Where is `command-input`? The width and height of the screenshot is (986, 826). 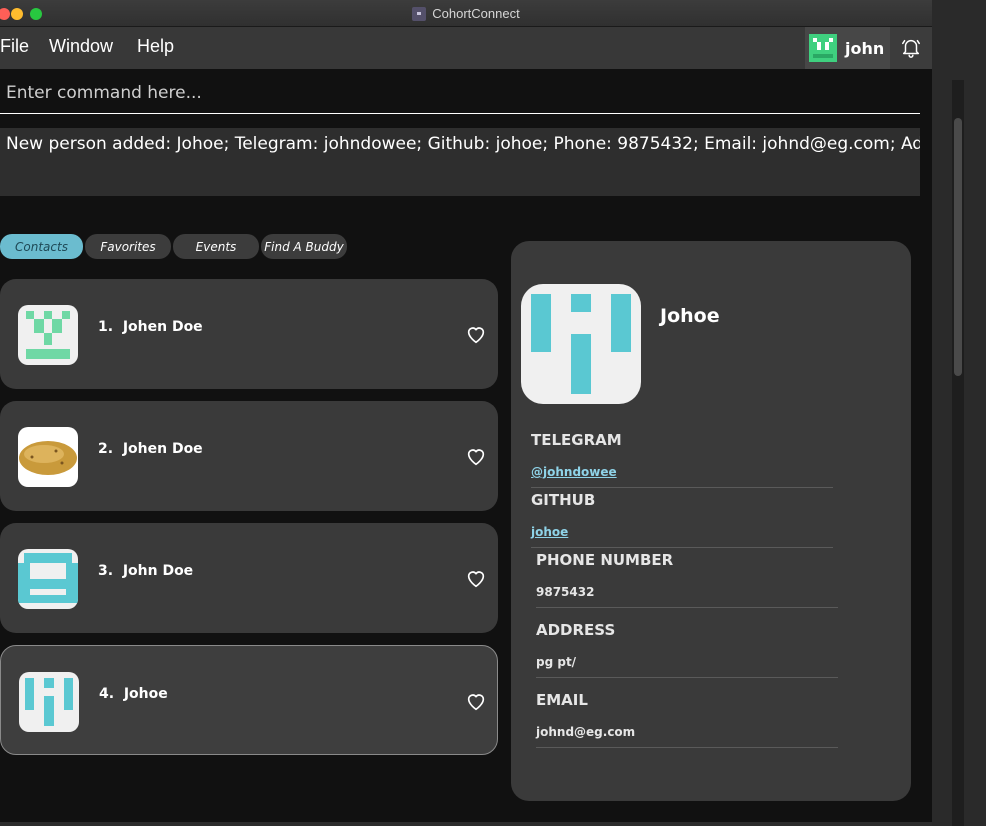
command-input is located at coordinates (460, 93).